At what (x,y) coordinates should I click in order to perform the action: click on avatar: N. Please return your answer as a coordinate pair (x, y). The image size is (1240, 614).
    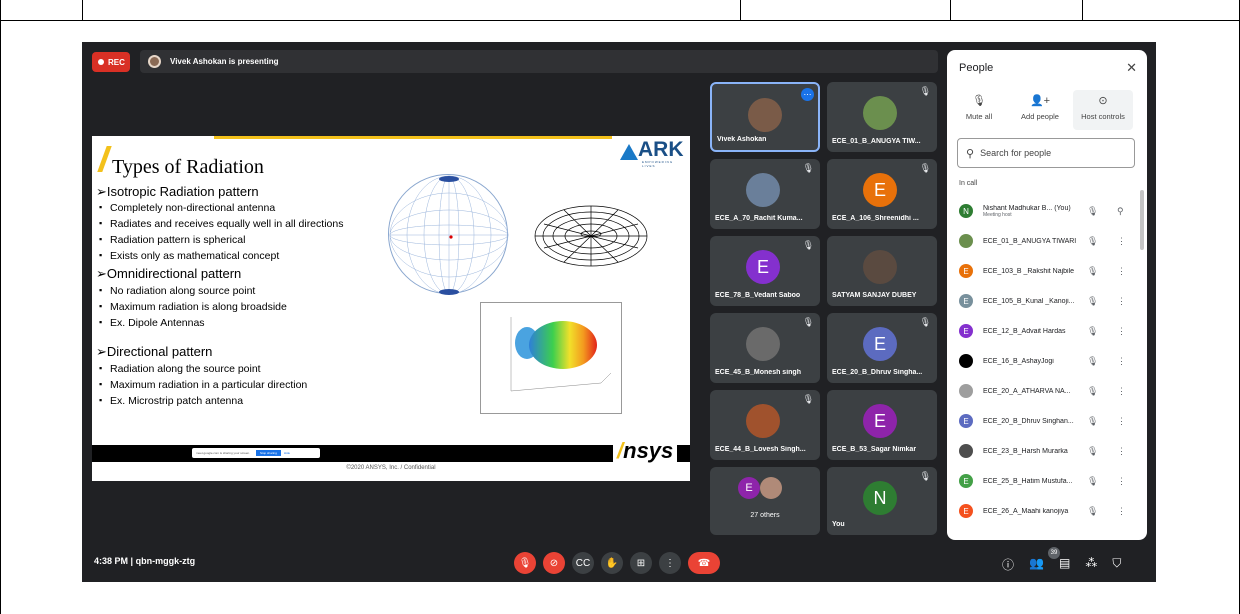
    Looking at the image, I should click on (966, 211).